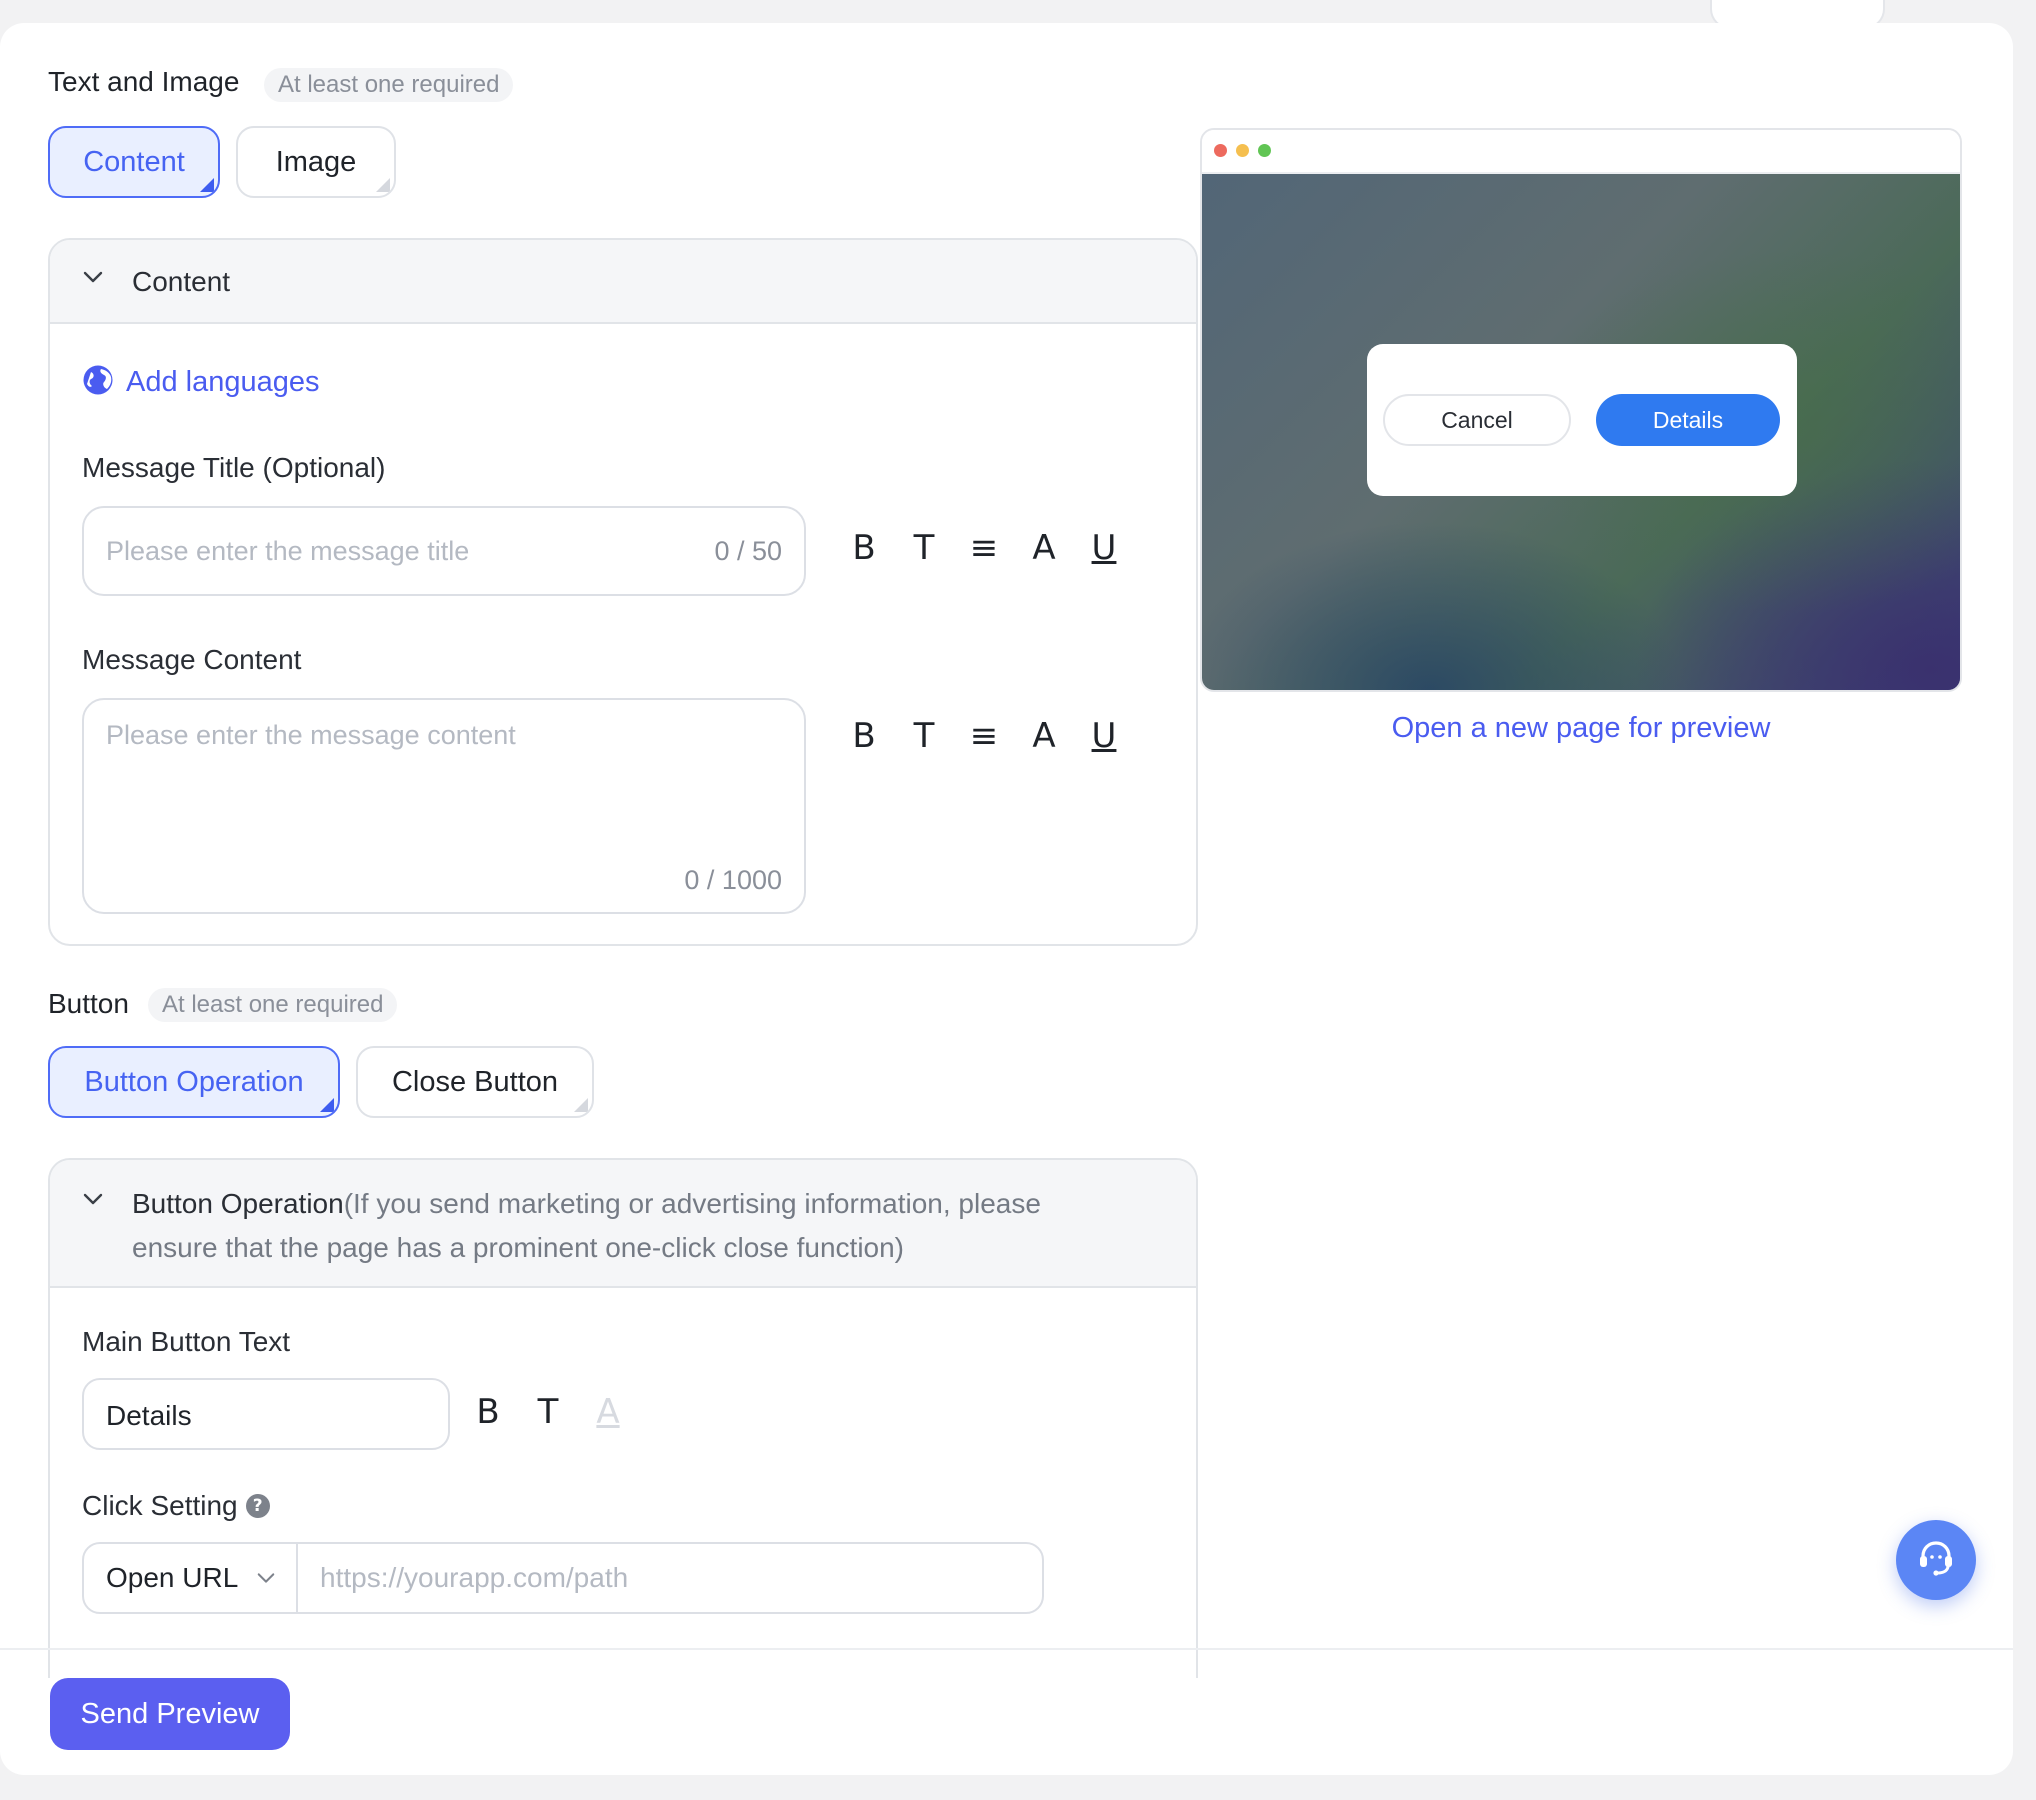  I want to click on preview-window: Cancel Details, so click(1581, 410).